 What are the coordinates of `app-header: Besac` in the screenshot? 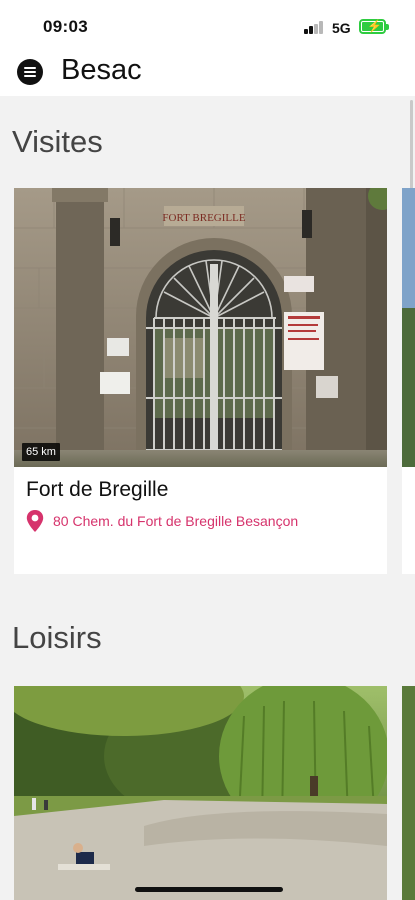 It's located at (207, 73).